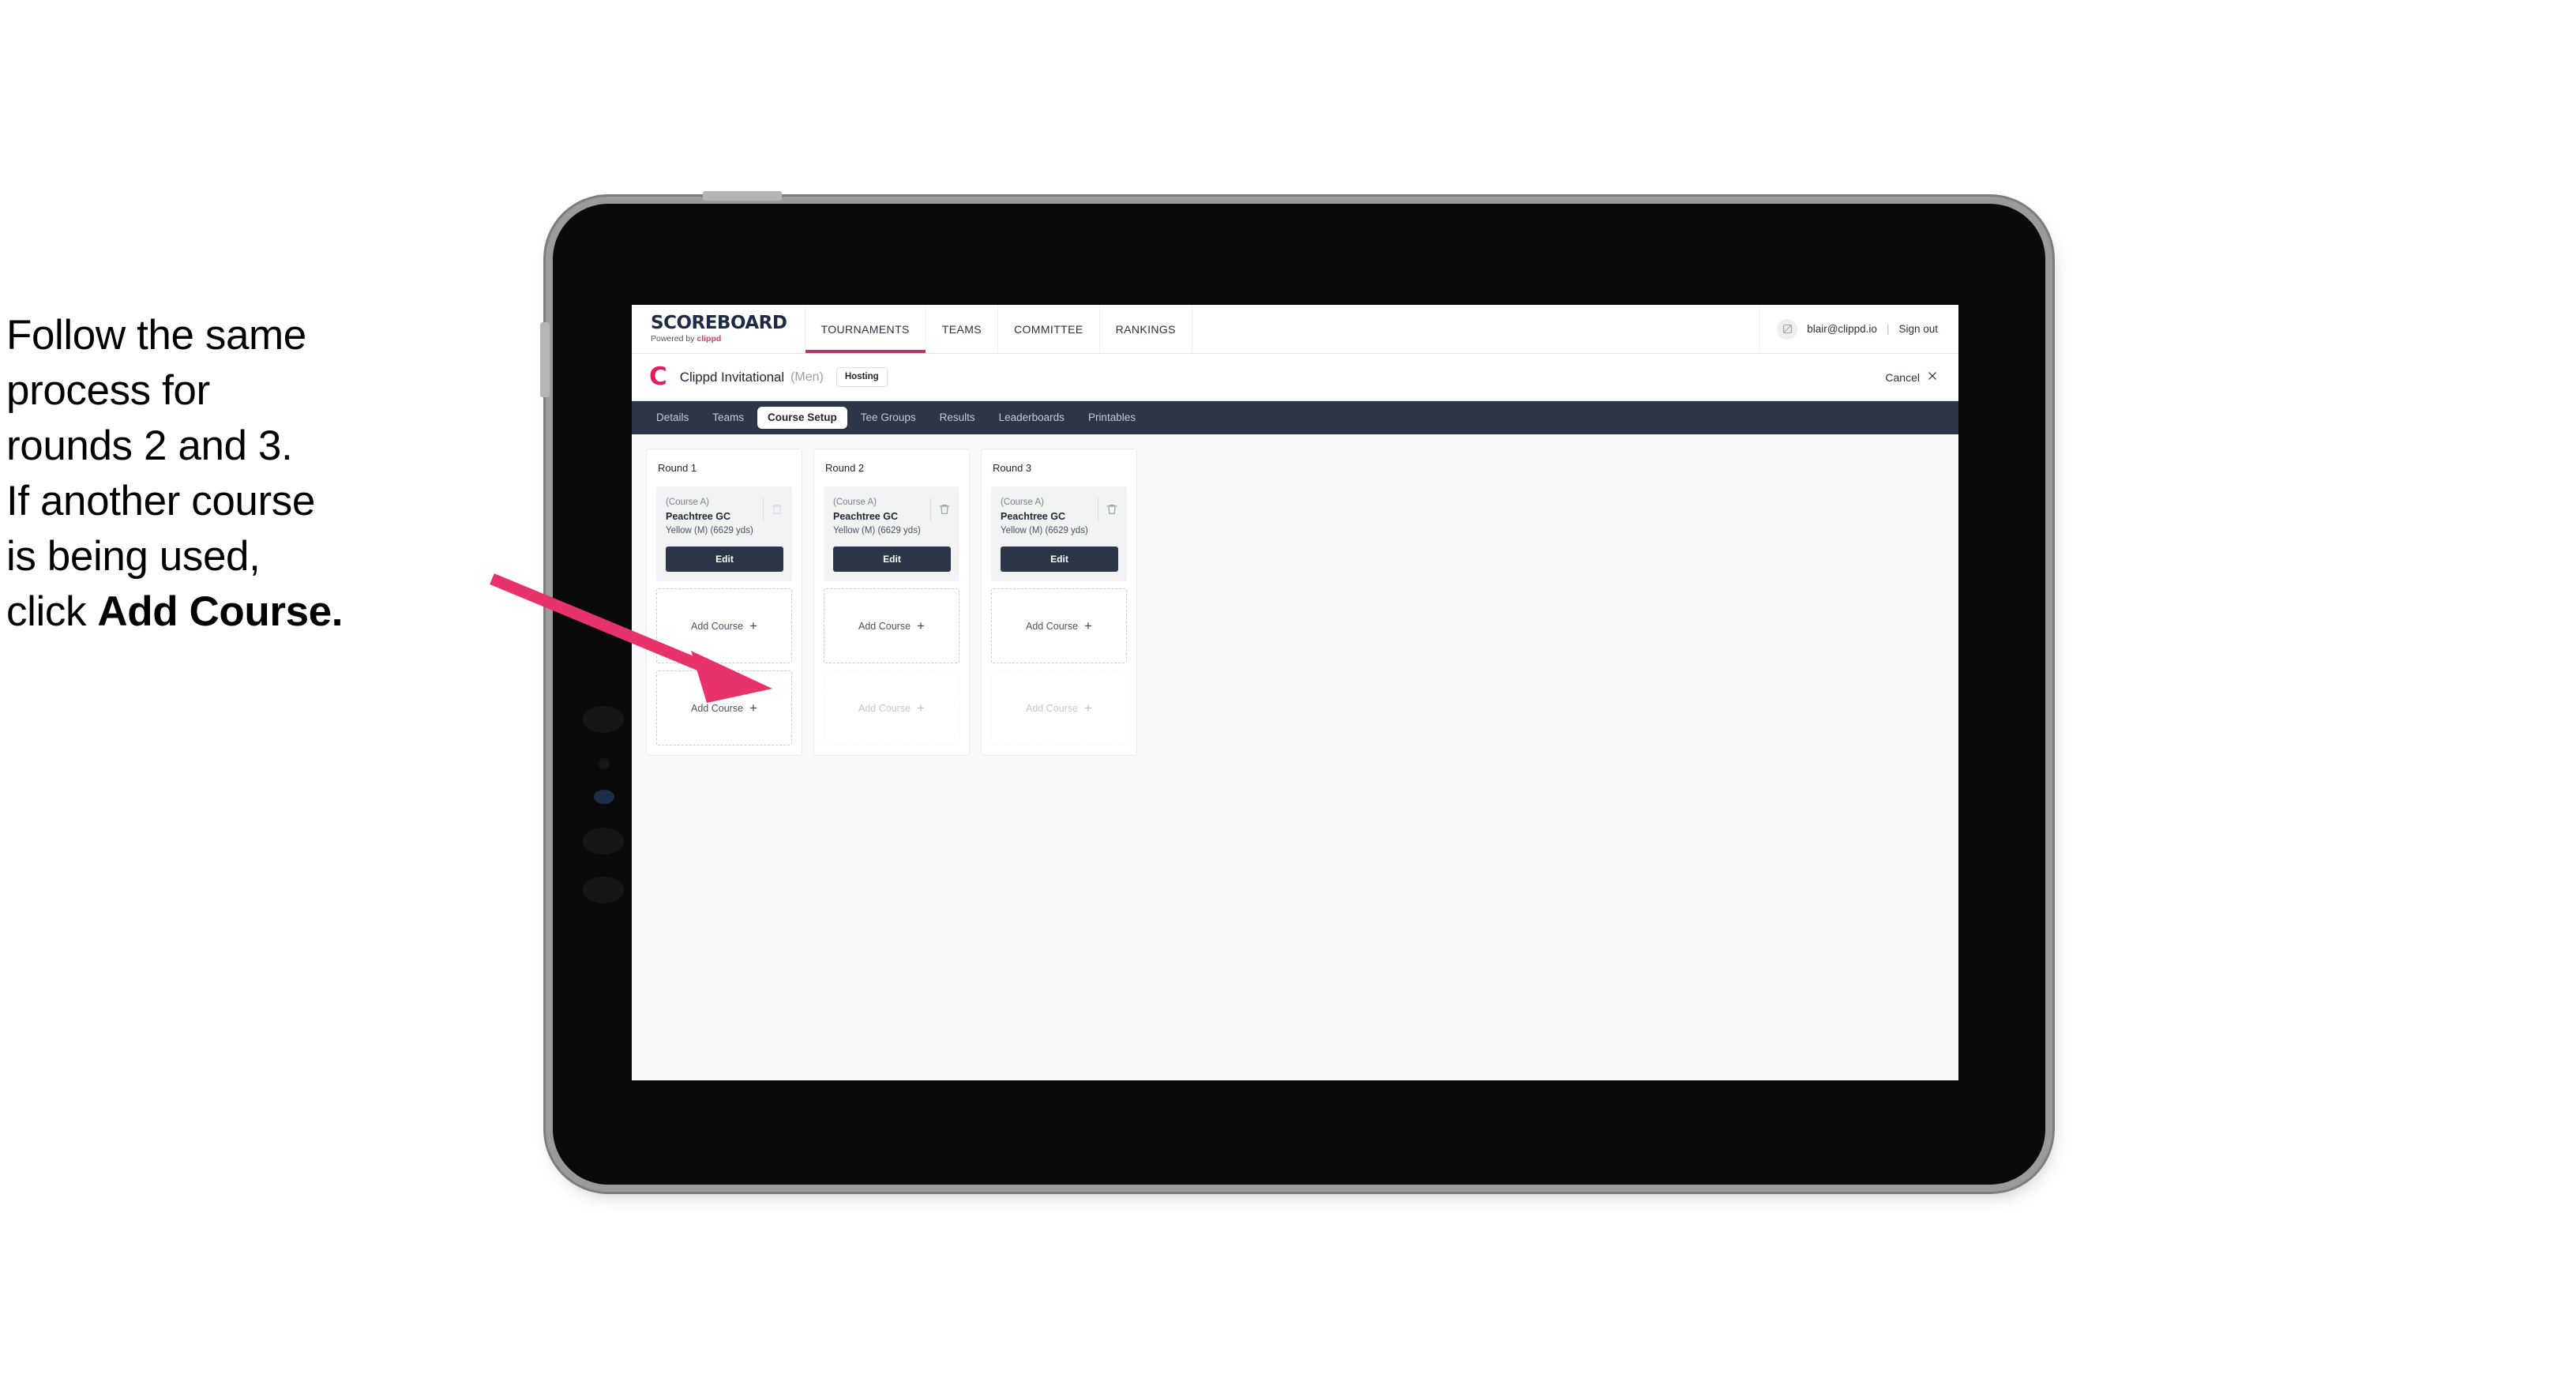 The height and width of the screenshot is (1386, 2576). I want to click on caption-line-6-prefix: click, so click(52, 611).